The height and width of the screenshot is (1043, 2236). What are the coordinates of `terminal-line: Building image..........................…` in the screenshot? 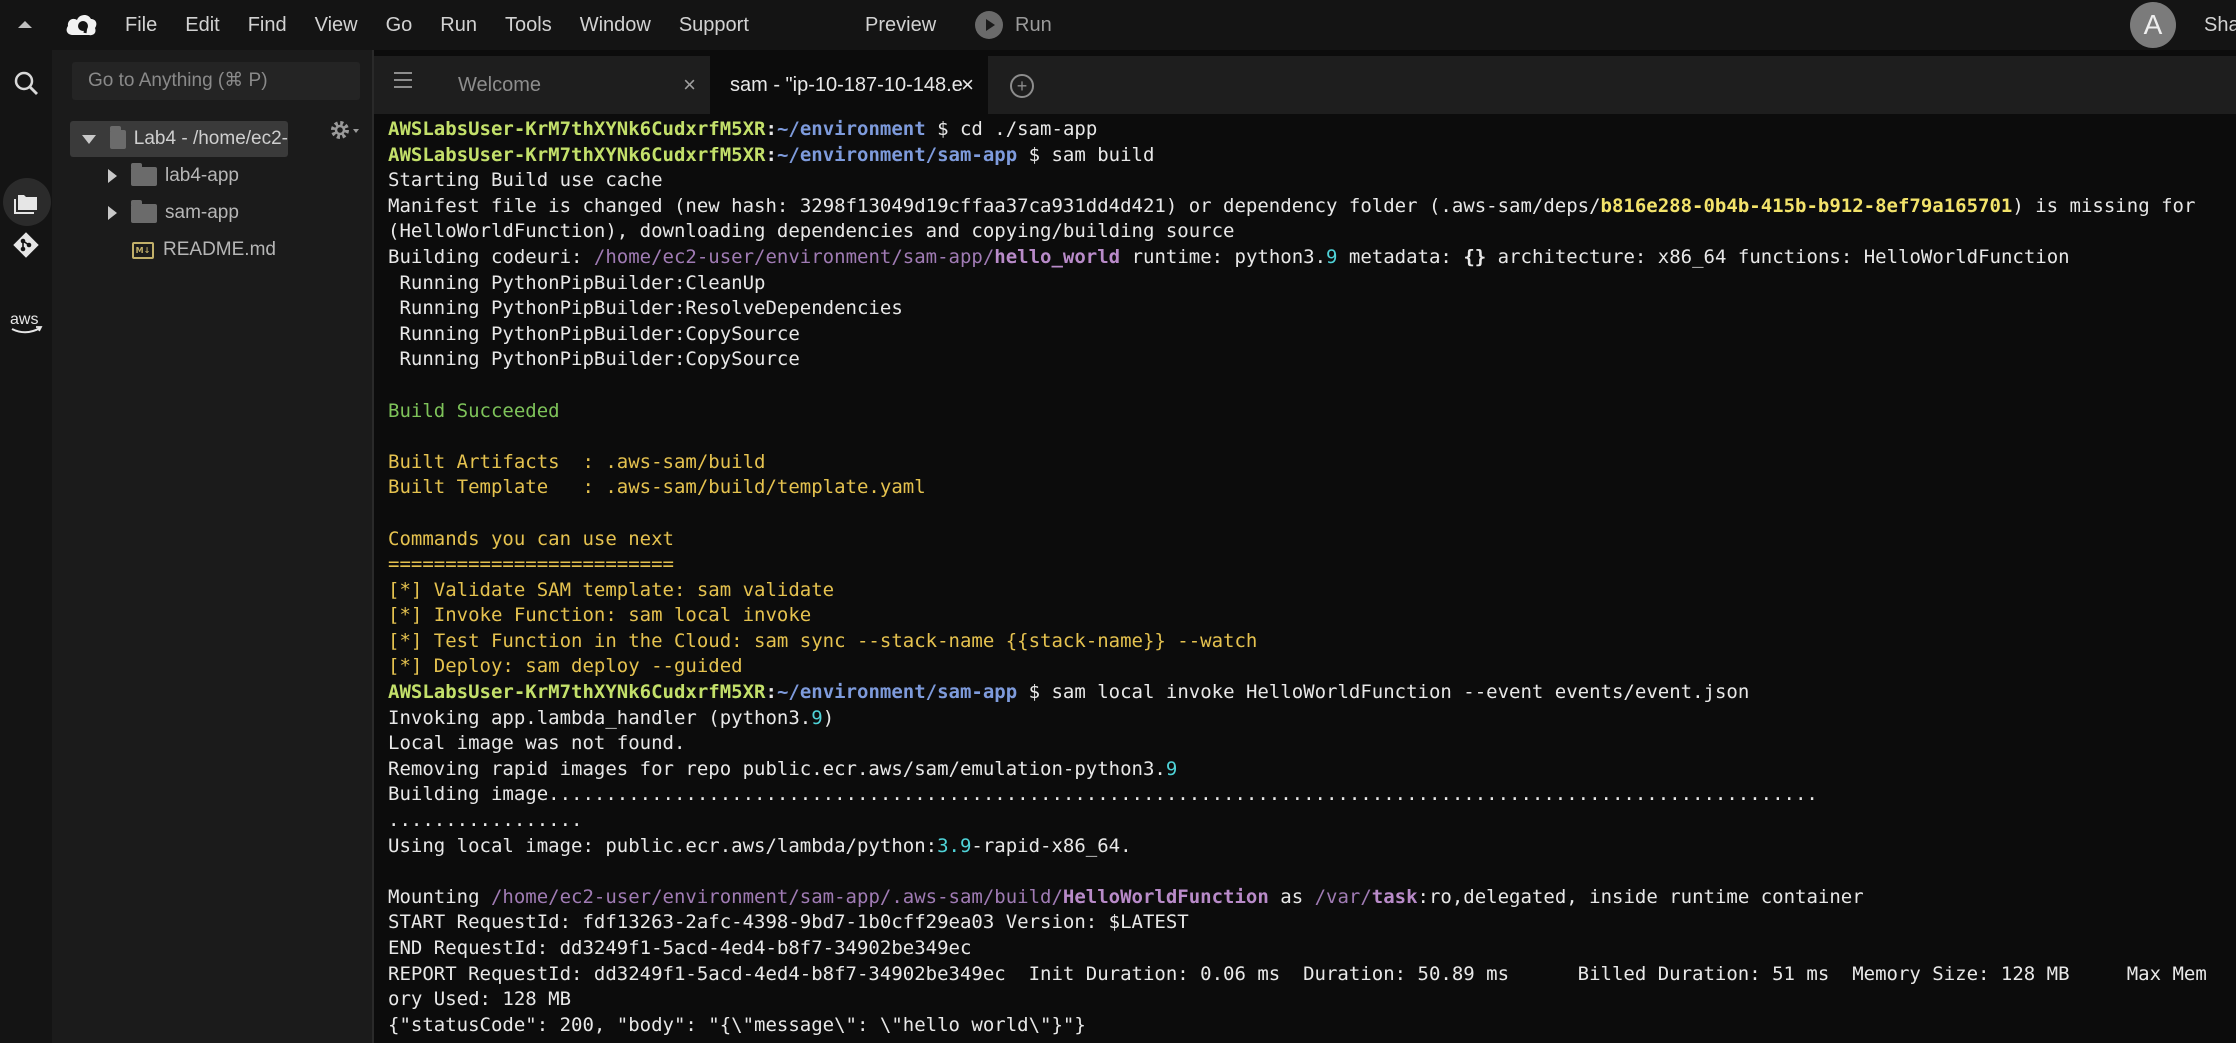 It's located at (1103, 794).